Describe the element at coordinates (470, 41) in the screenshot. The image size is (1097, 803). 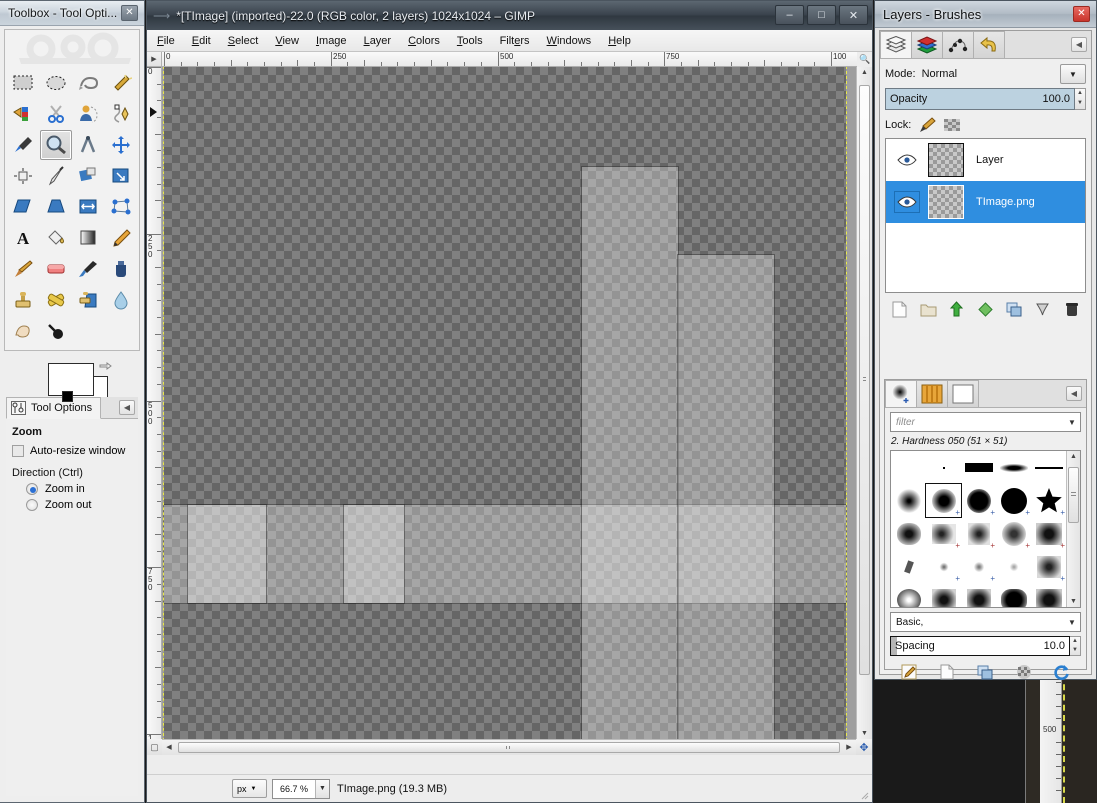
I see `menu-tools: Tools` at that location.